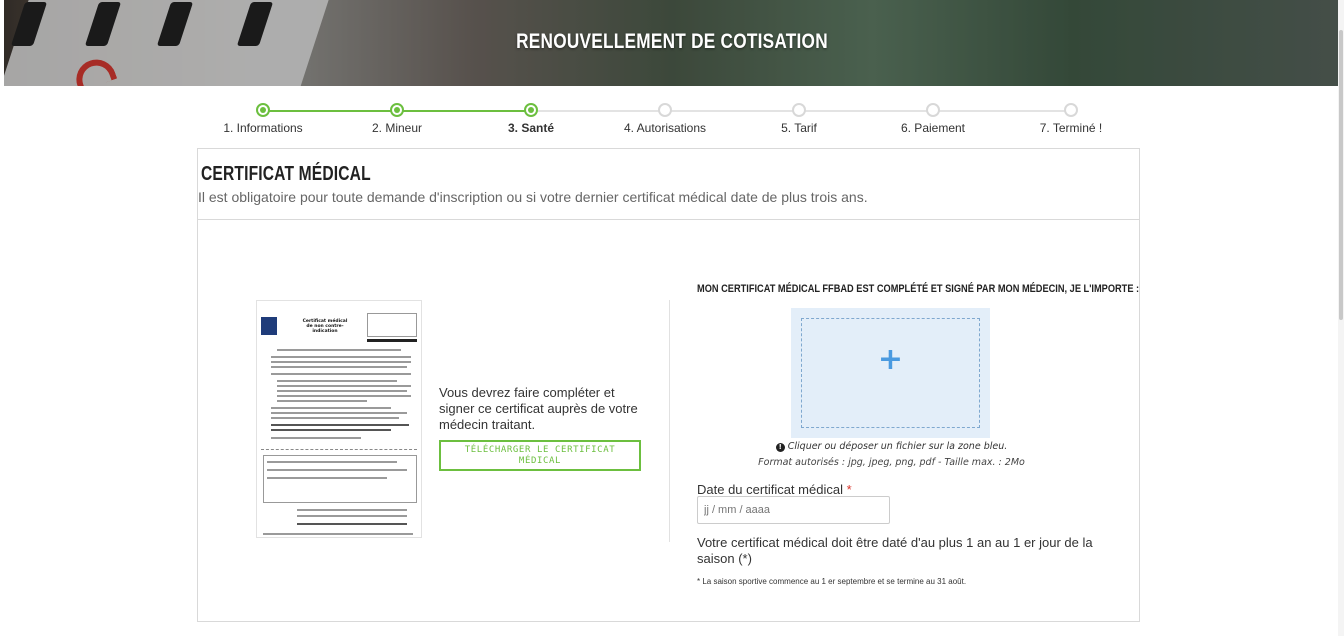 This screenshot has height=636, width=1344. I want to click on date-label-text: Date du certificat médical, so click(770, 489).